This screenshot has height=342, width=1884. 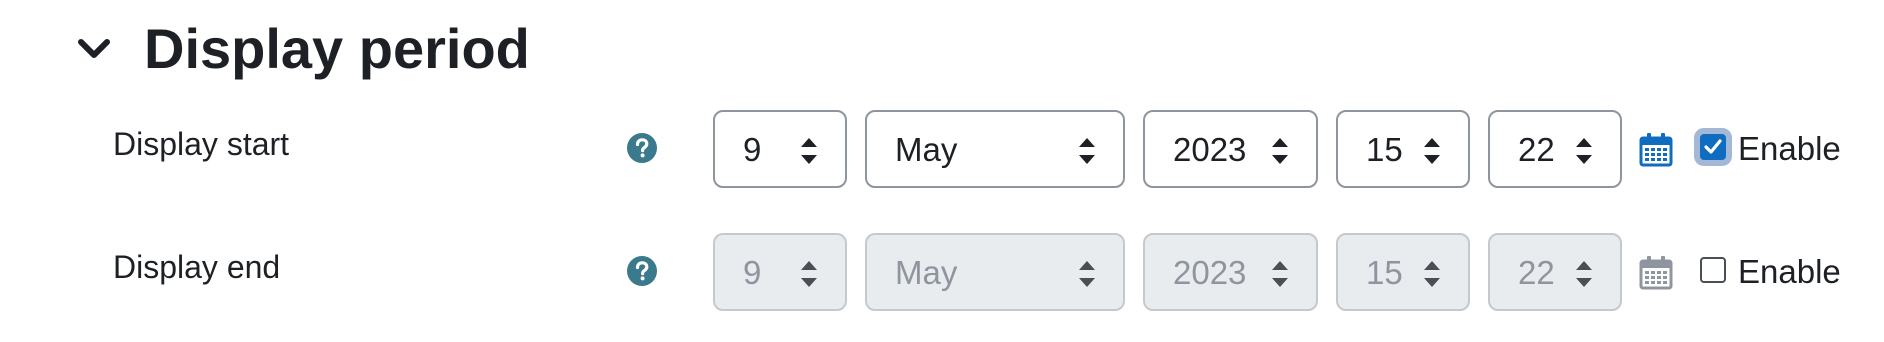 I want to click on start-hour-value: 15, so click(x=1384, y=149).